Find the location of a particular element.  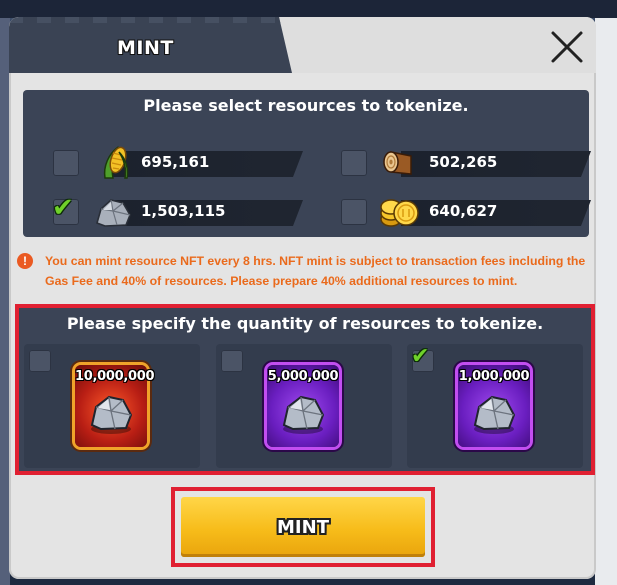

background-top-bar is located at coordinates (308, 9).